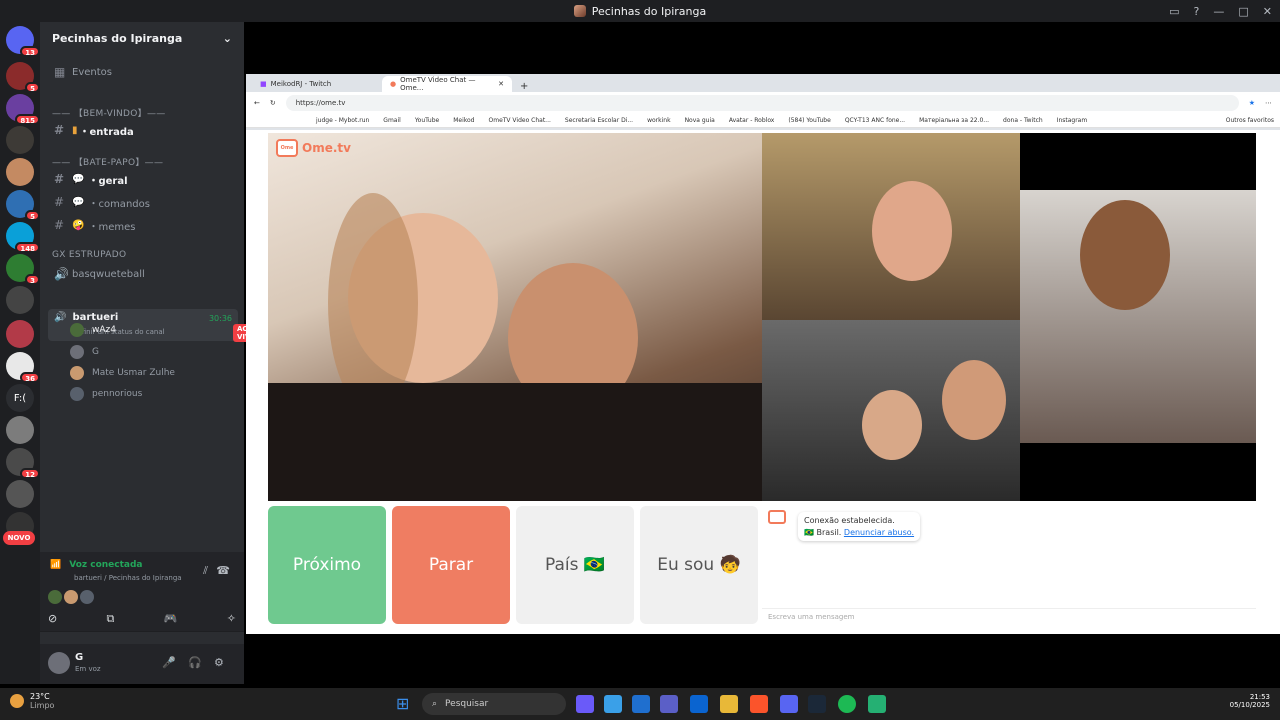 The image size is (1280, 720). What do you see at coordinates (1252, 103) in the screenshot?
I see `star-icon: ★` at bounding box center [1252, 103].